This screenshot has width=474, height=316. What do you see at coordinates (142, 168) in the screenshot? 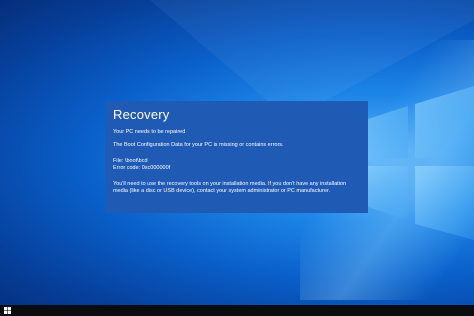
I see `error-code: Error code: 0xc000000f` at bounding box center [142, 168].